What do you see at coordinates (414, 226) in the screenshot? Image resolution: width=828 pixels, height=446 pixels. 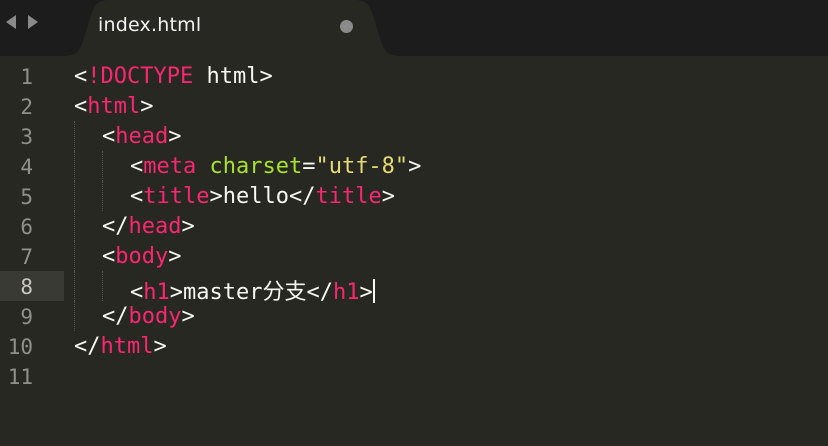 I see `code-line: 6 </head>` at bounding box center [414, 226].